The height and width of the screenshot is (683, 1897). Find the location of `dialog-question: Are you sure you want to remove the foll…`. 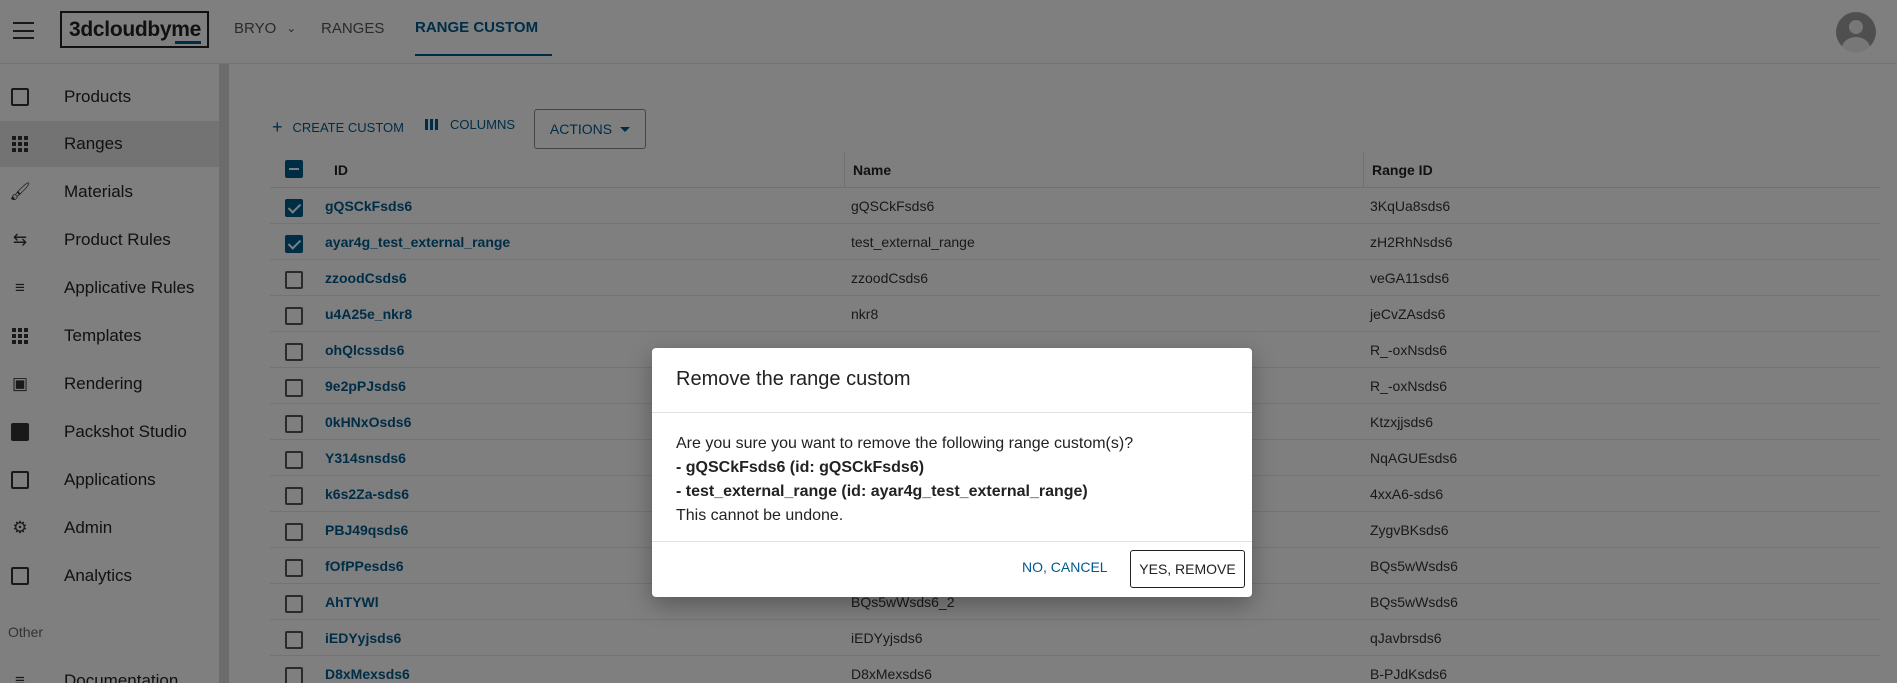

dialog-question: Are you sure you want to remove the foll… is located at coordinates (905, 443).